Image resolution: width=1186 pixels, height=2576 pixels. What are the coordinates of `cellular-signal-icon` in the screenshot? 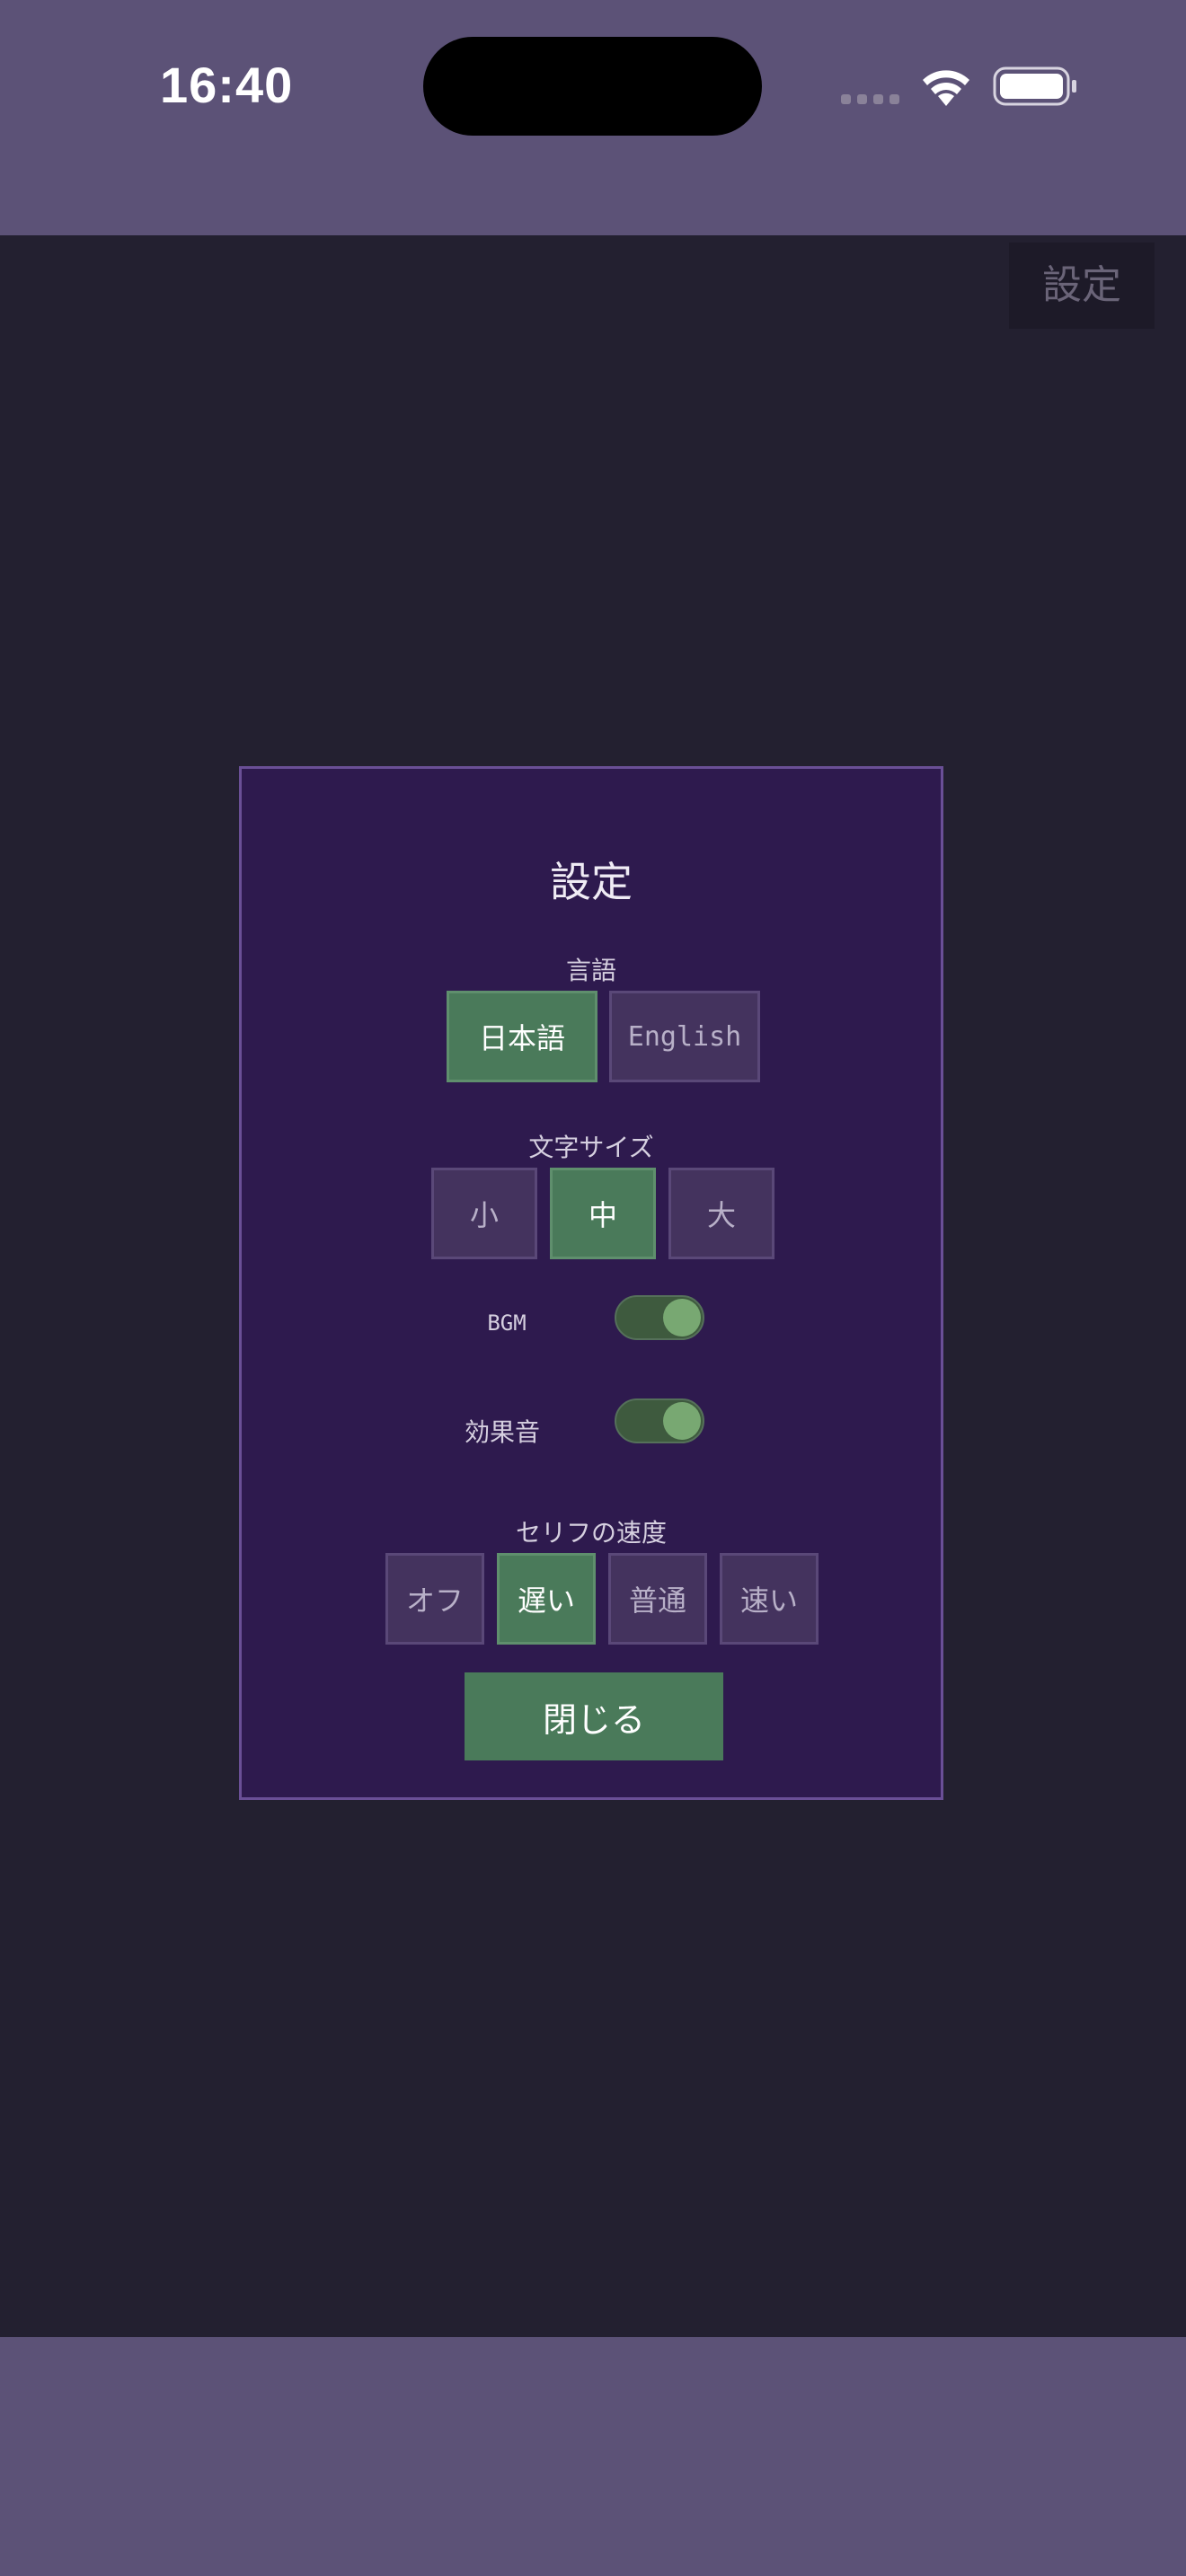 It's located at (870, 99).